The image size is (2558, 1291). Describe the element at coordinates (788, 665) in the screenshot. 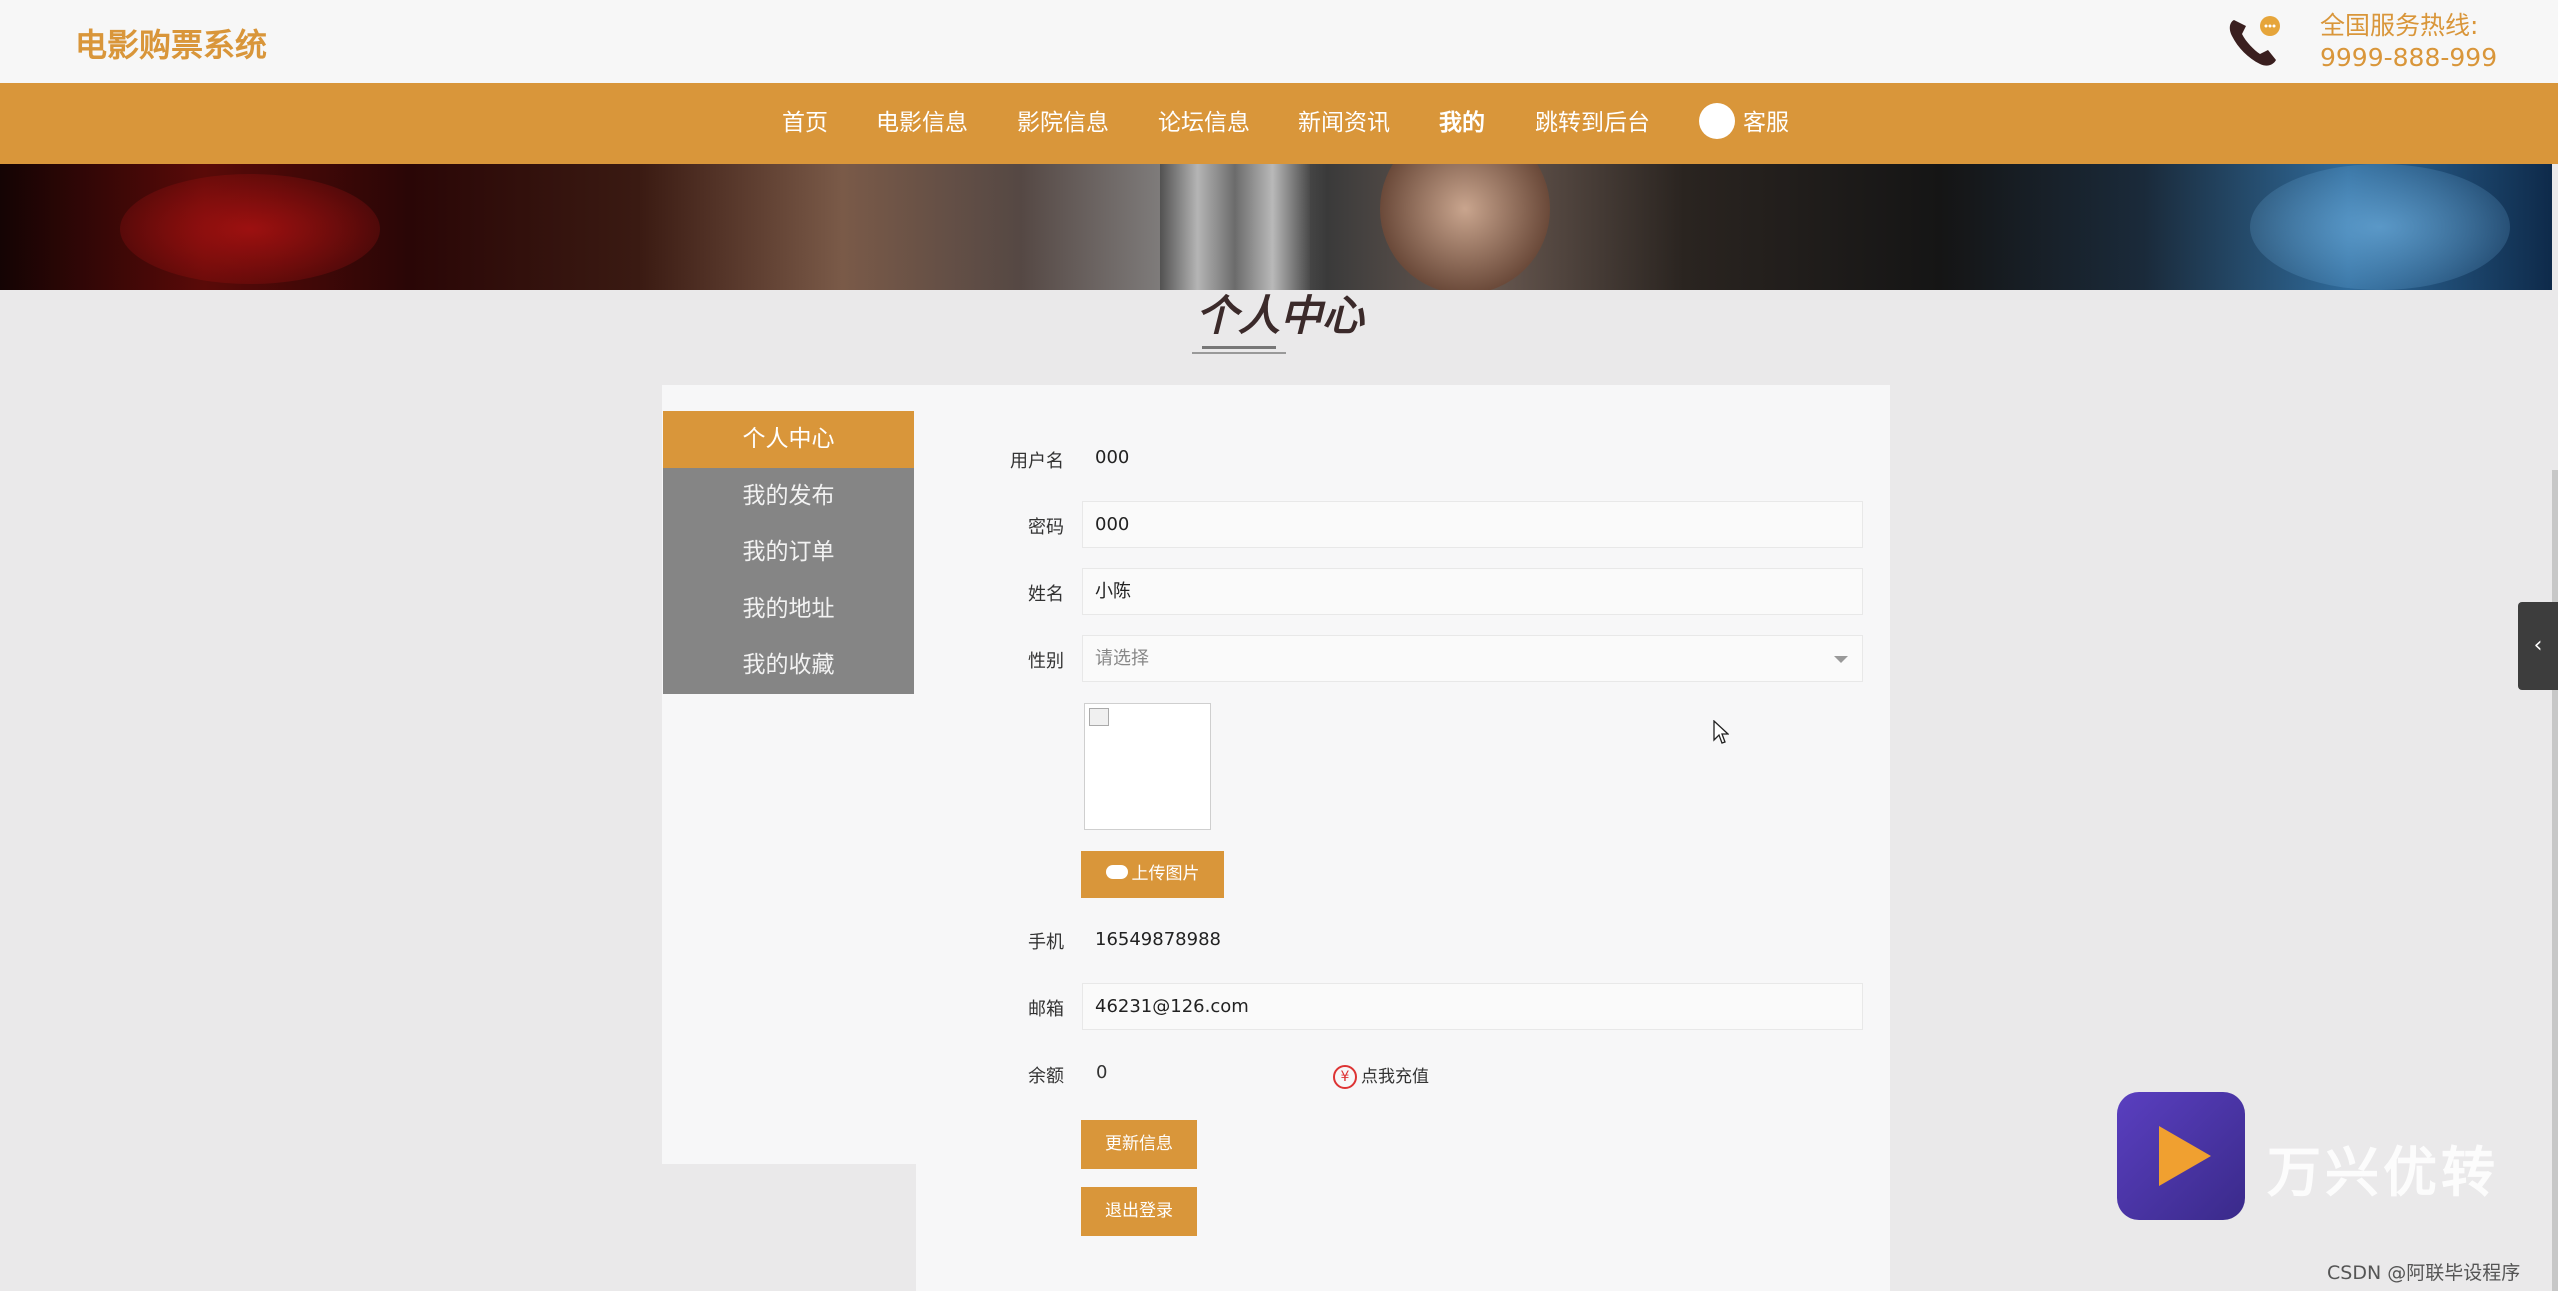

I see `sidebar-item-favorites: 我的收藏` at that location.